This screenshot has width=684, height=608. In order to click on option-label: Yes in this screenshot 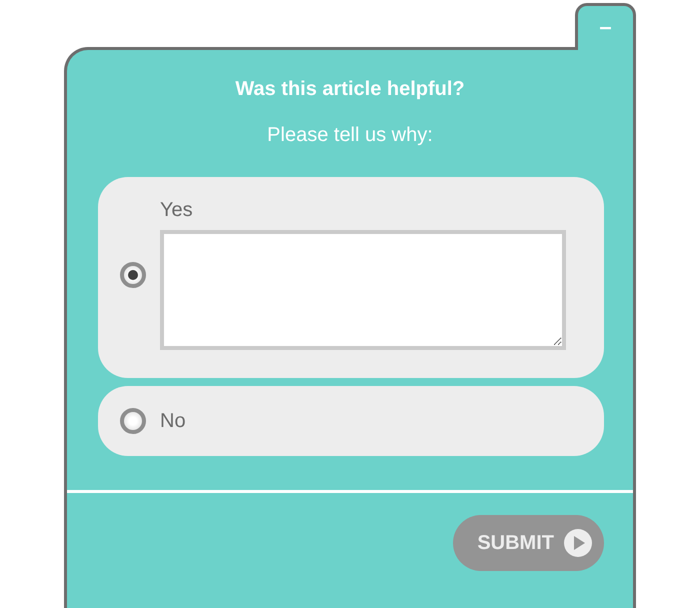, I will do `click(177, 210)`.